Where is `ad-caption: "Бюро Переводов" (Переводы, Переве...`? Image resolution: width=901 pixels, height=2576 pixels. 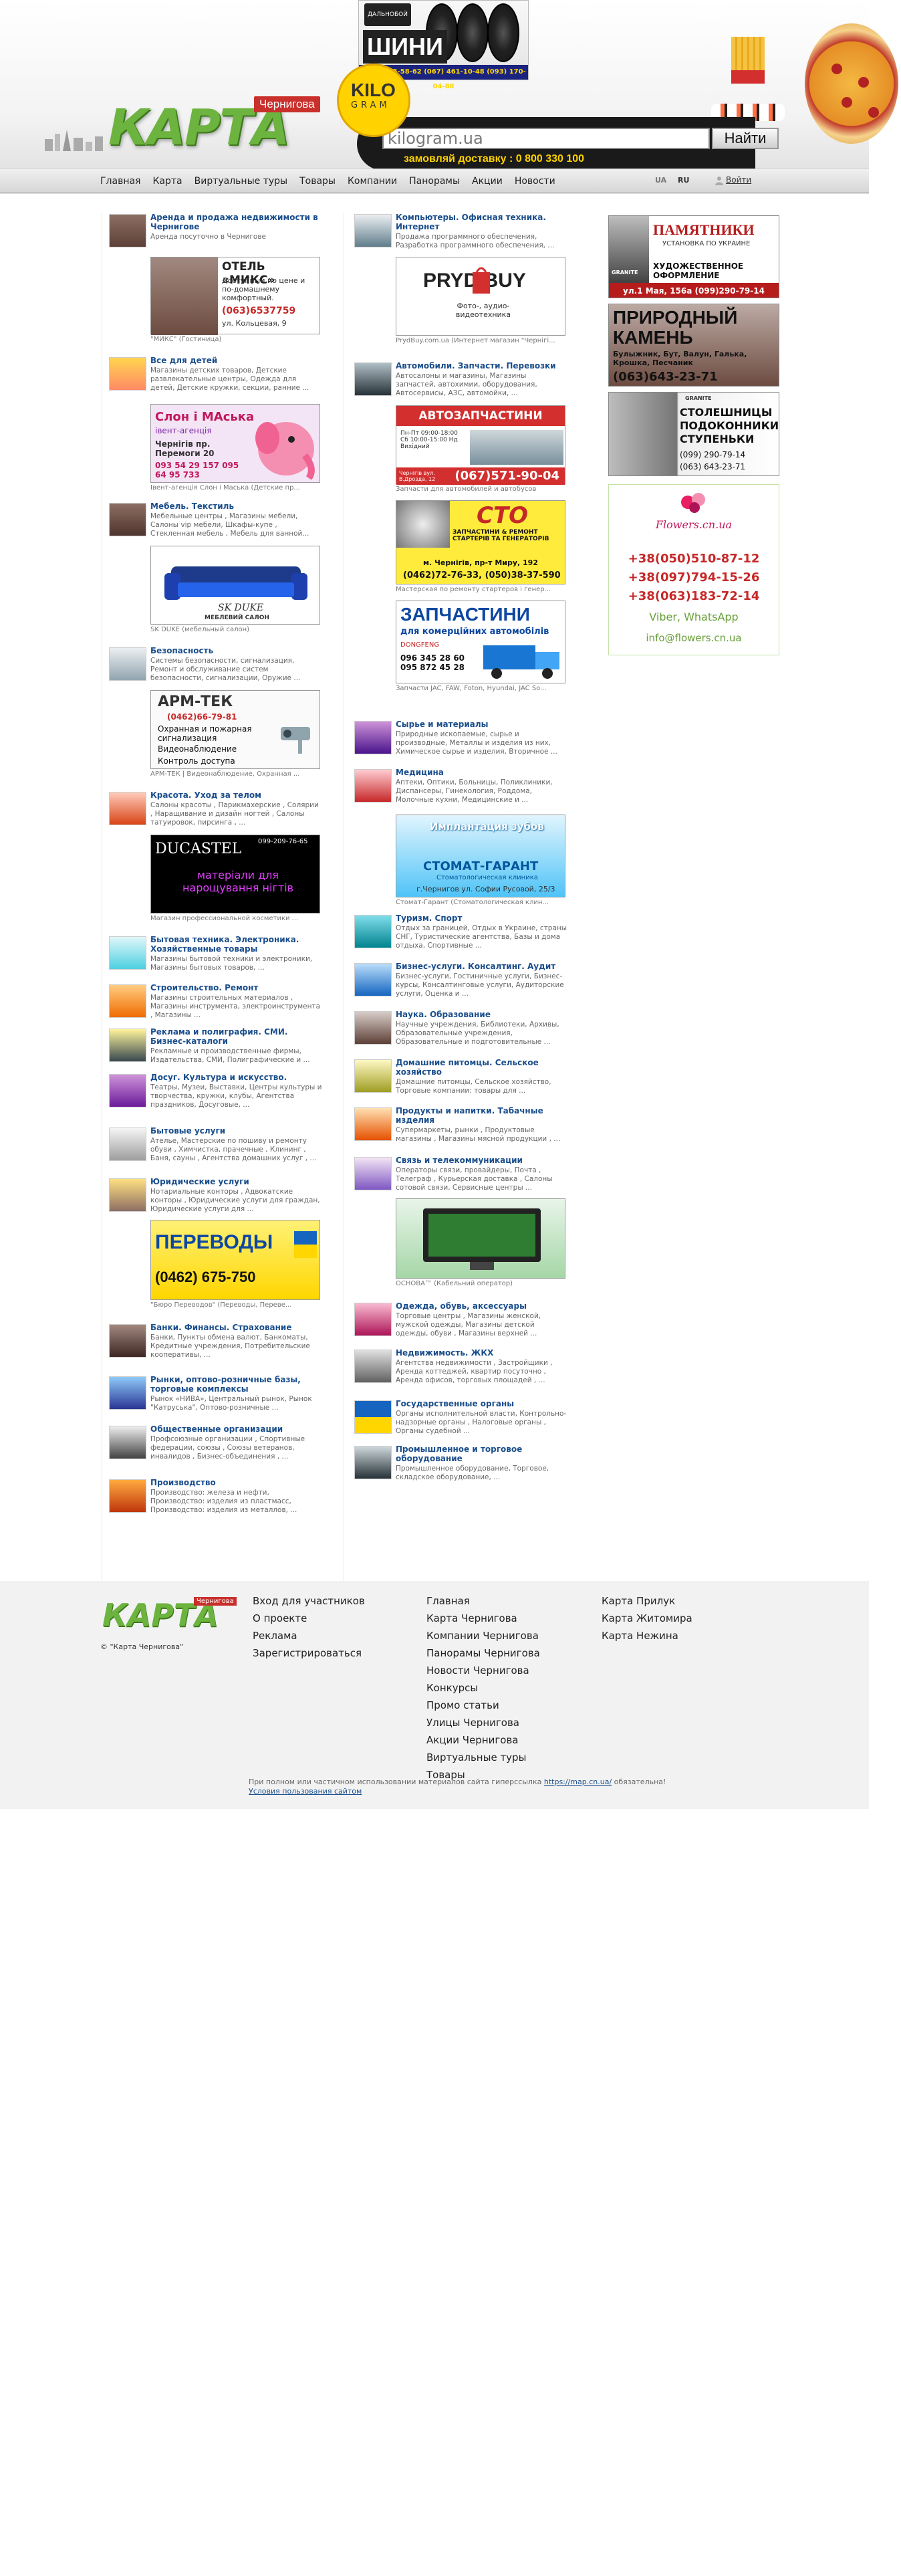 ad-caption: "Бюро Переводов" (Переводы, Переве... is located at coordinates (236, 1305).